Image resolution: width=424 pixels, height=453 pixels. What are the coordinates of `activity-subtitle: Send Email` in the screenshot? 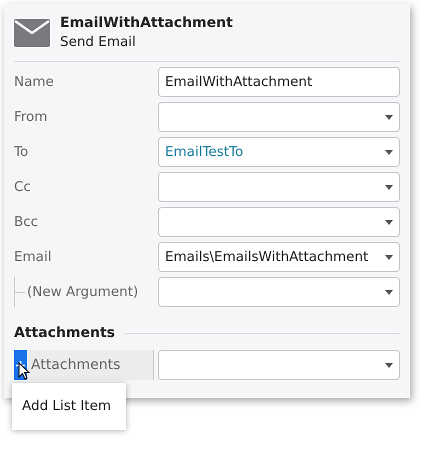 It's located at (98, 42).